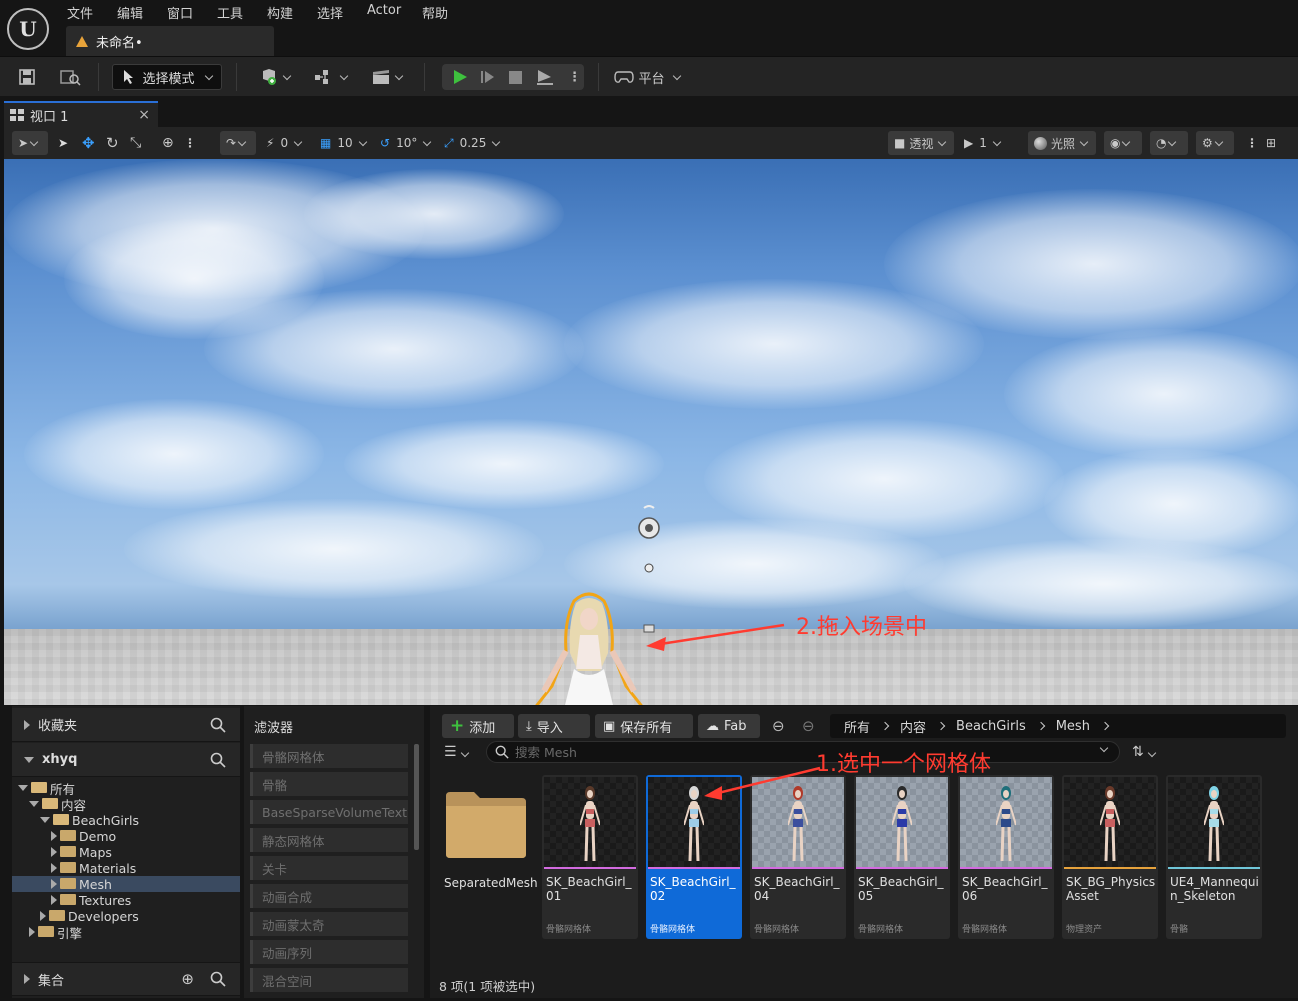 The width and height of the screenshot is (1298, 1001). Describe the element at coordinates (1144, 752) in the screenshot. I see `sort-icon: ⇅` at that location.